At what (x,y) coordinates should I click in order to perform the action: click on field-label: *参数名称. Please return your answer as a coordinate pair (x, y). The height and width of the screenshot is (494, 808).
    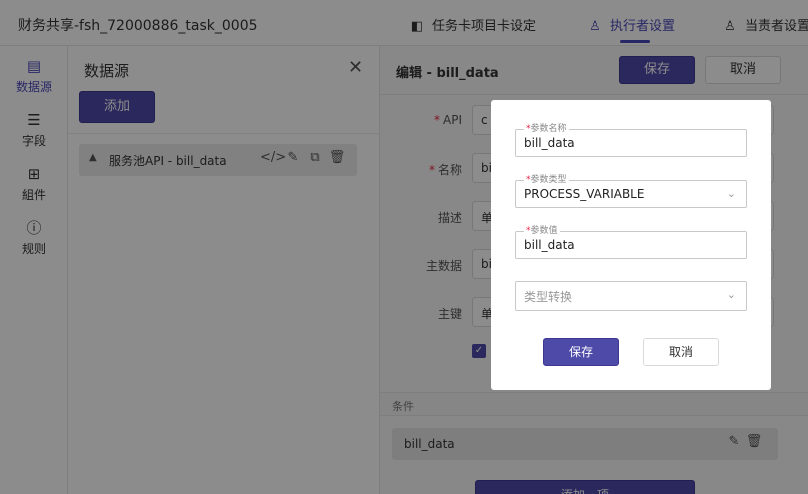
    Looking at the image, I should click on (546, 129).